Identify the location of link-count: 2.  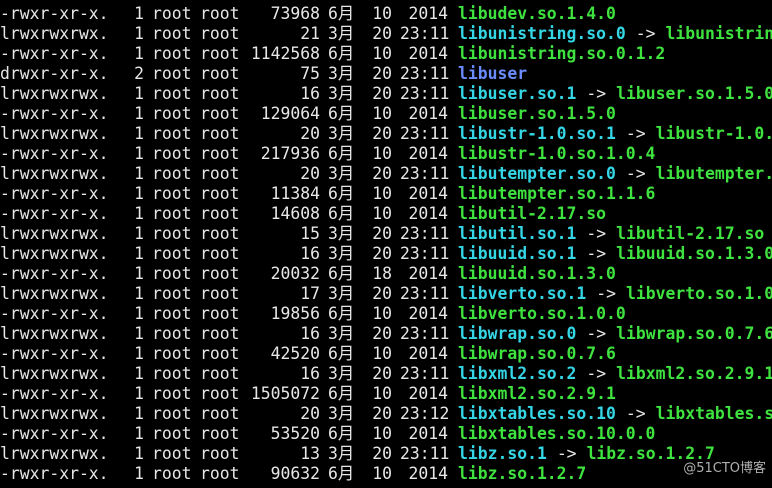
(139, 73).